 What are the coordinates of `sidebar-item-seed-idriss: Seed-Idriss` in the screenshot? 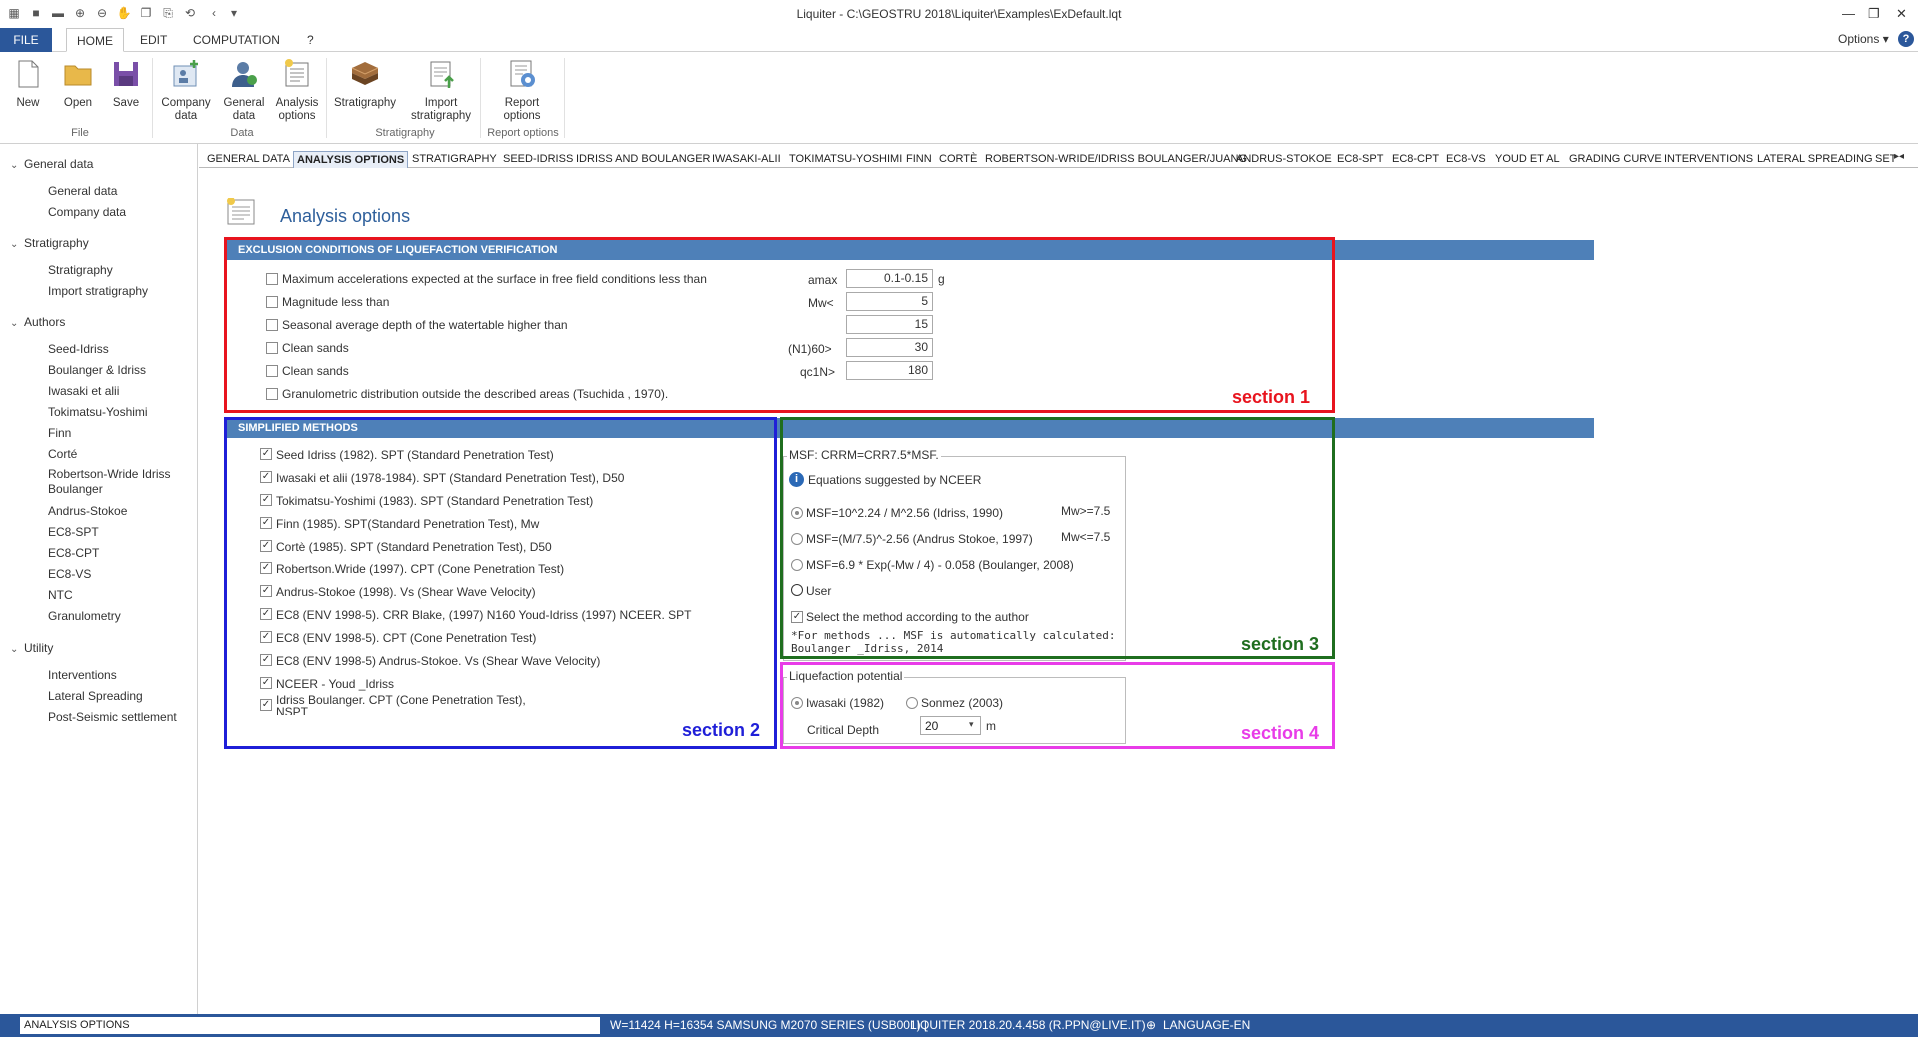 It's located at (78, 349).